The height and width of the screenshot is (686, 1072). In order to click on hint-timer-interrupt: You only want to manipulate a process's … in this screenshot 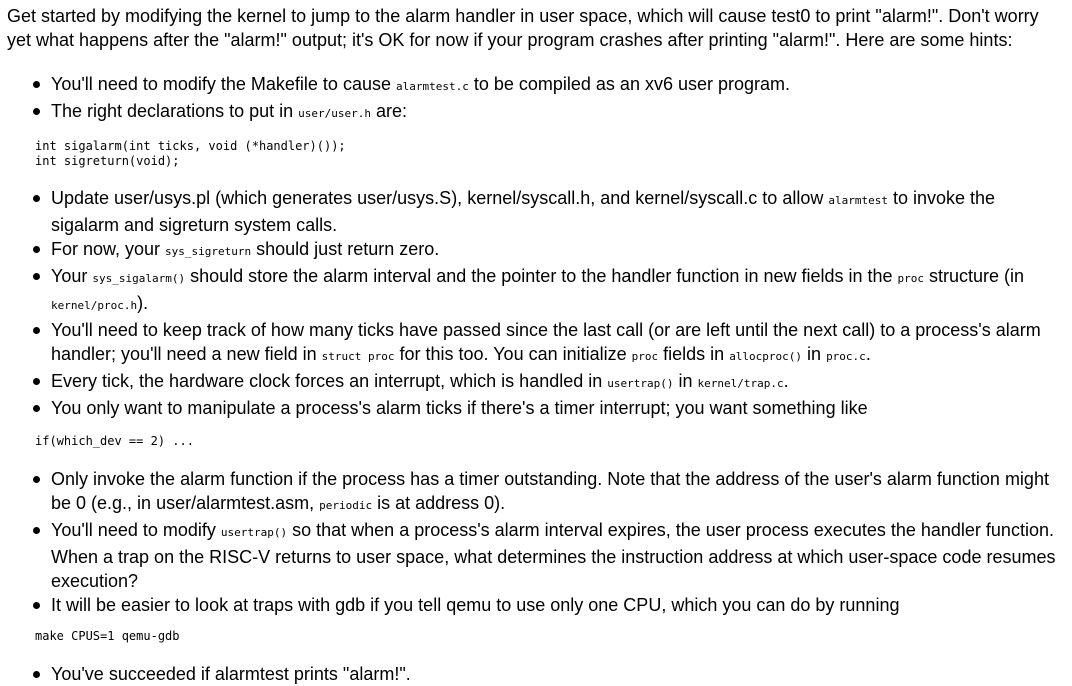, I will do `click(550, 408)`.